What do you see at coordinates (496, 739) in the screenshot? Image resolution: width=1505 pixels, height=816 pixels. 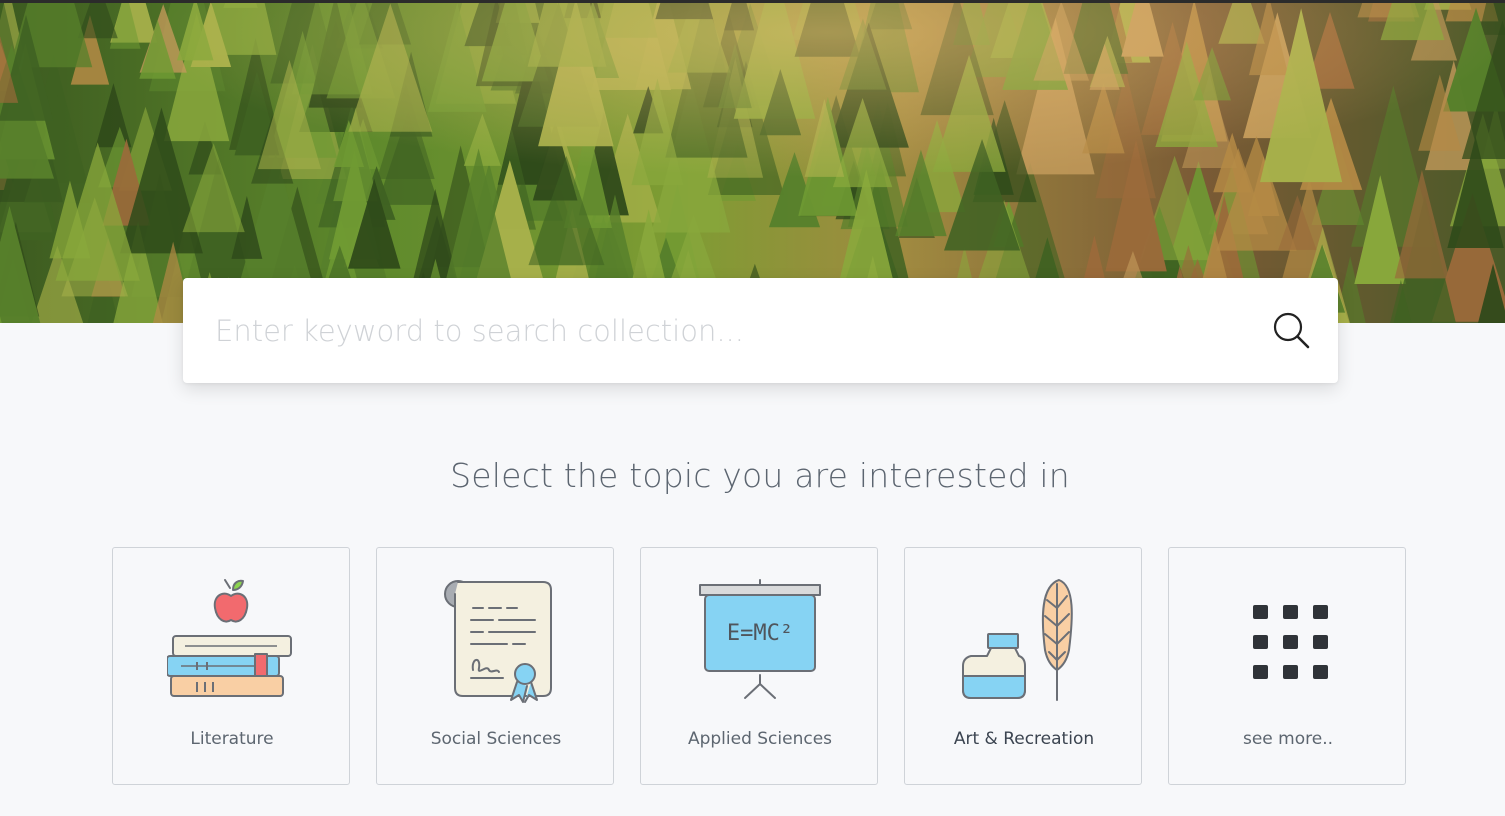 I see `topic-label: Social Sciences` at bounding box center [496, 739].